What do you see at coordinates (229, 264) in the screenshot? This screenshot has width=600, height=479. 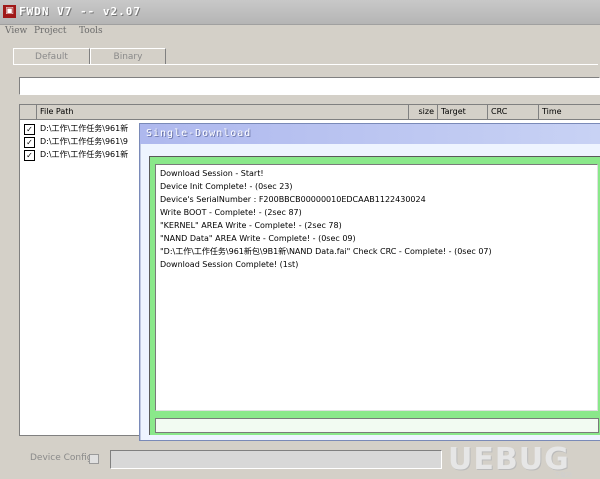 I see `log-line: Download Session Complete! (1st)` at bounding box center [229, 264].